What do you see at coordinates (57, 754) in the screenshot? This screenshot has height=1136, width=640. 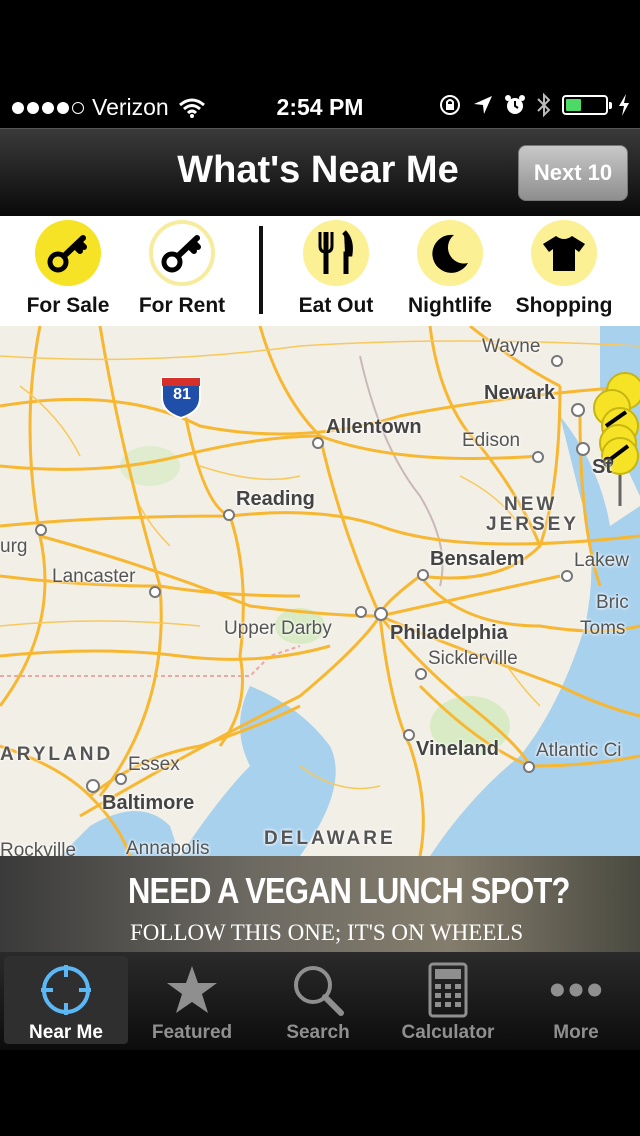 I see `map-label-maryland: ARYLAND` at bounding box center [57, 754].